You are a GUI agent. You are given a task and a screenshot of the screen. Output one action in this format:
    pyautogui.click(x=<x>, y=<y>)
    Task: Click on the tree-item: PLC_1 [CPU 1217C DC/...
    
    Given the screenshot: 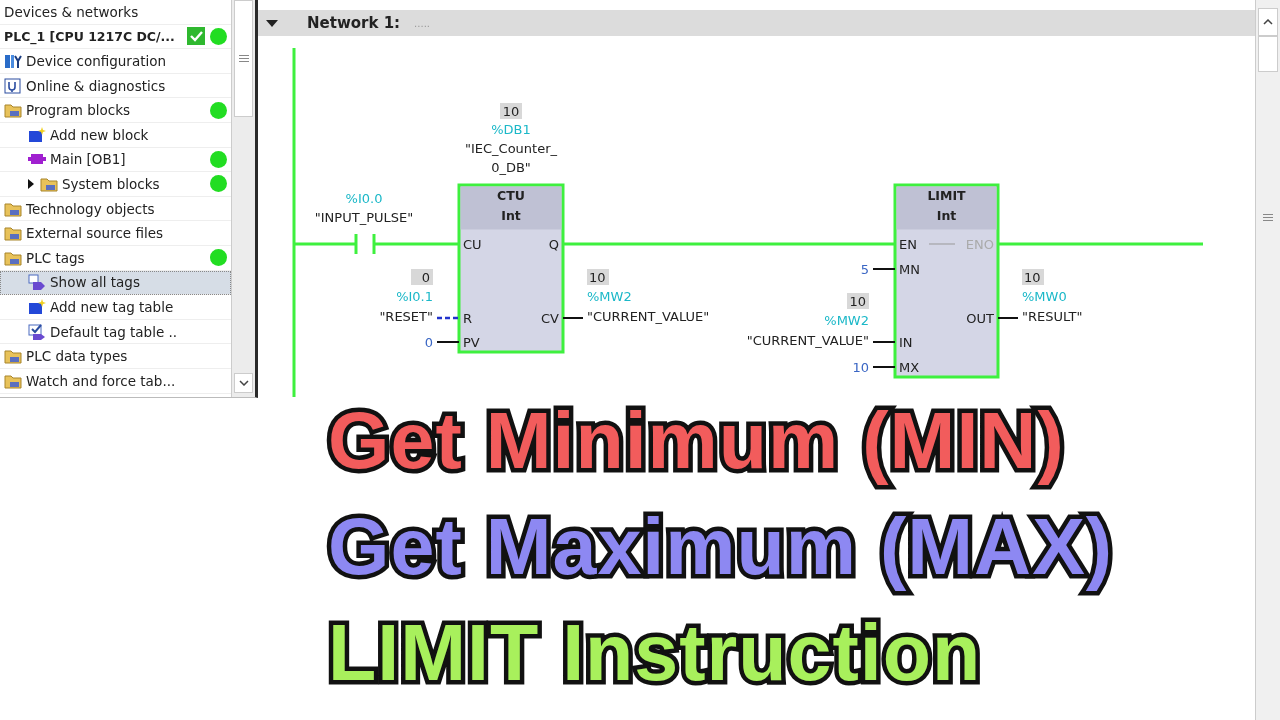 What is the action you would take?
    pyautogui.click(x=116, y=37)
    